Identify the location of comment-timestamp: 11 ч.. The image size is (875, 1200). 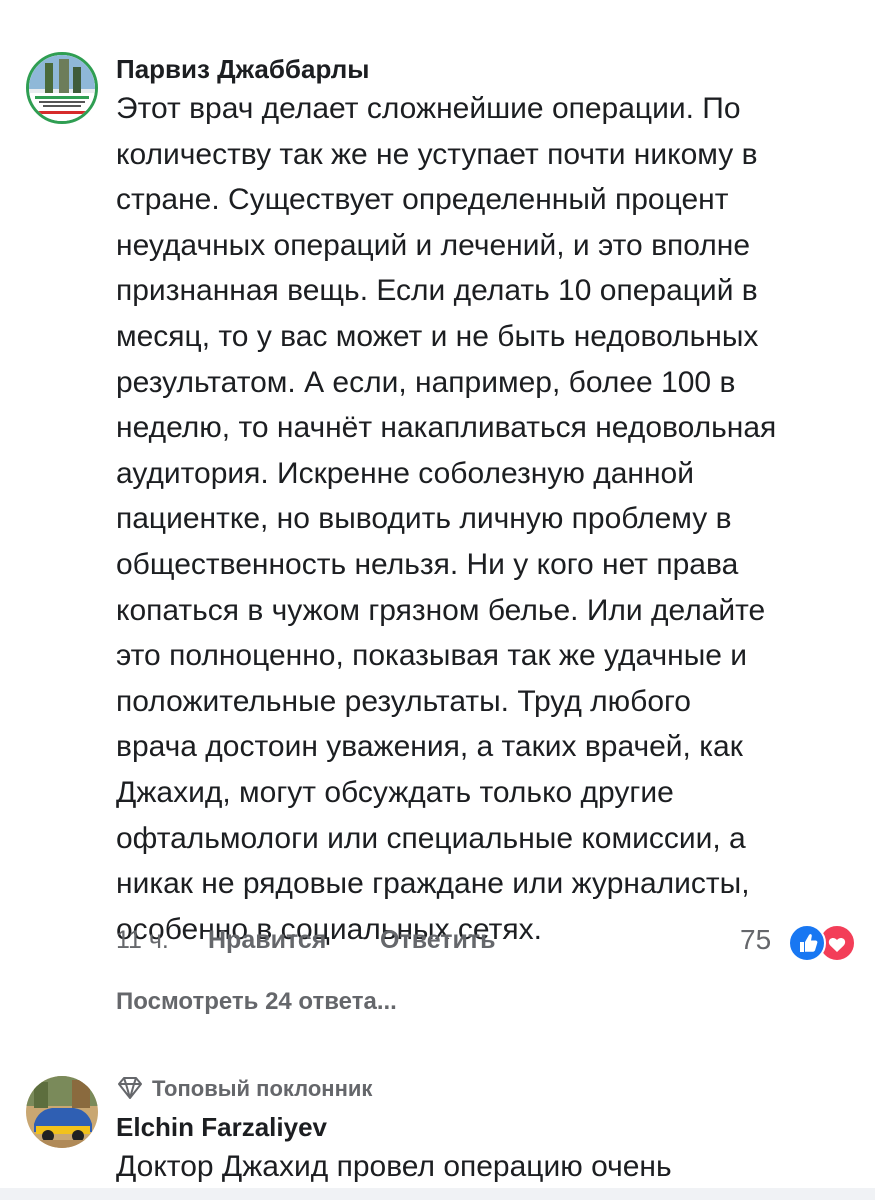
(142, 940).